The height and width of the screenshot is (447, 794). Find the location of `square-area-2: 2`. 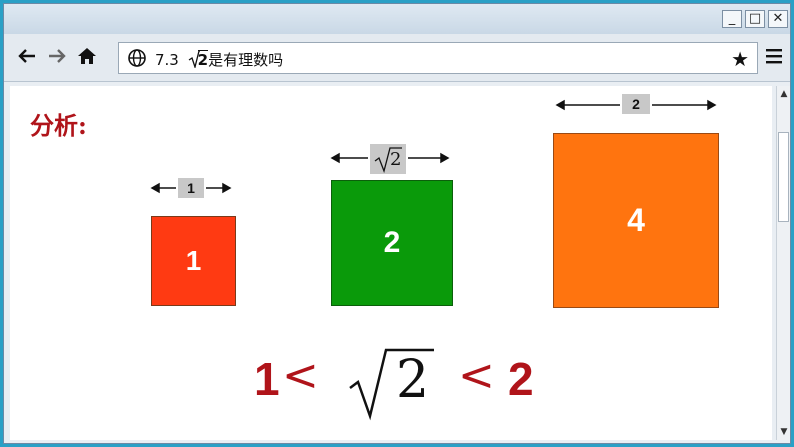

square-area-2: 2 is located at coordinates (392, 243).